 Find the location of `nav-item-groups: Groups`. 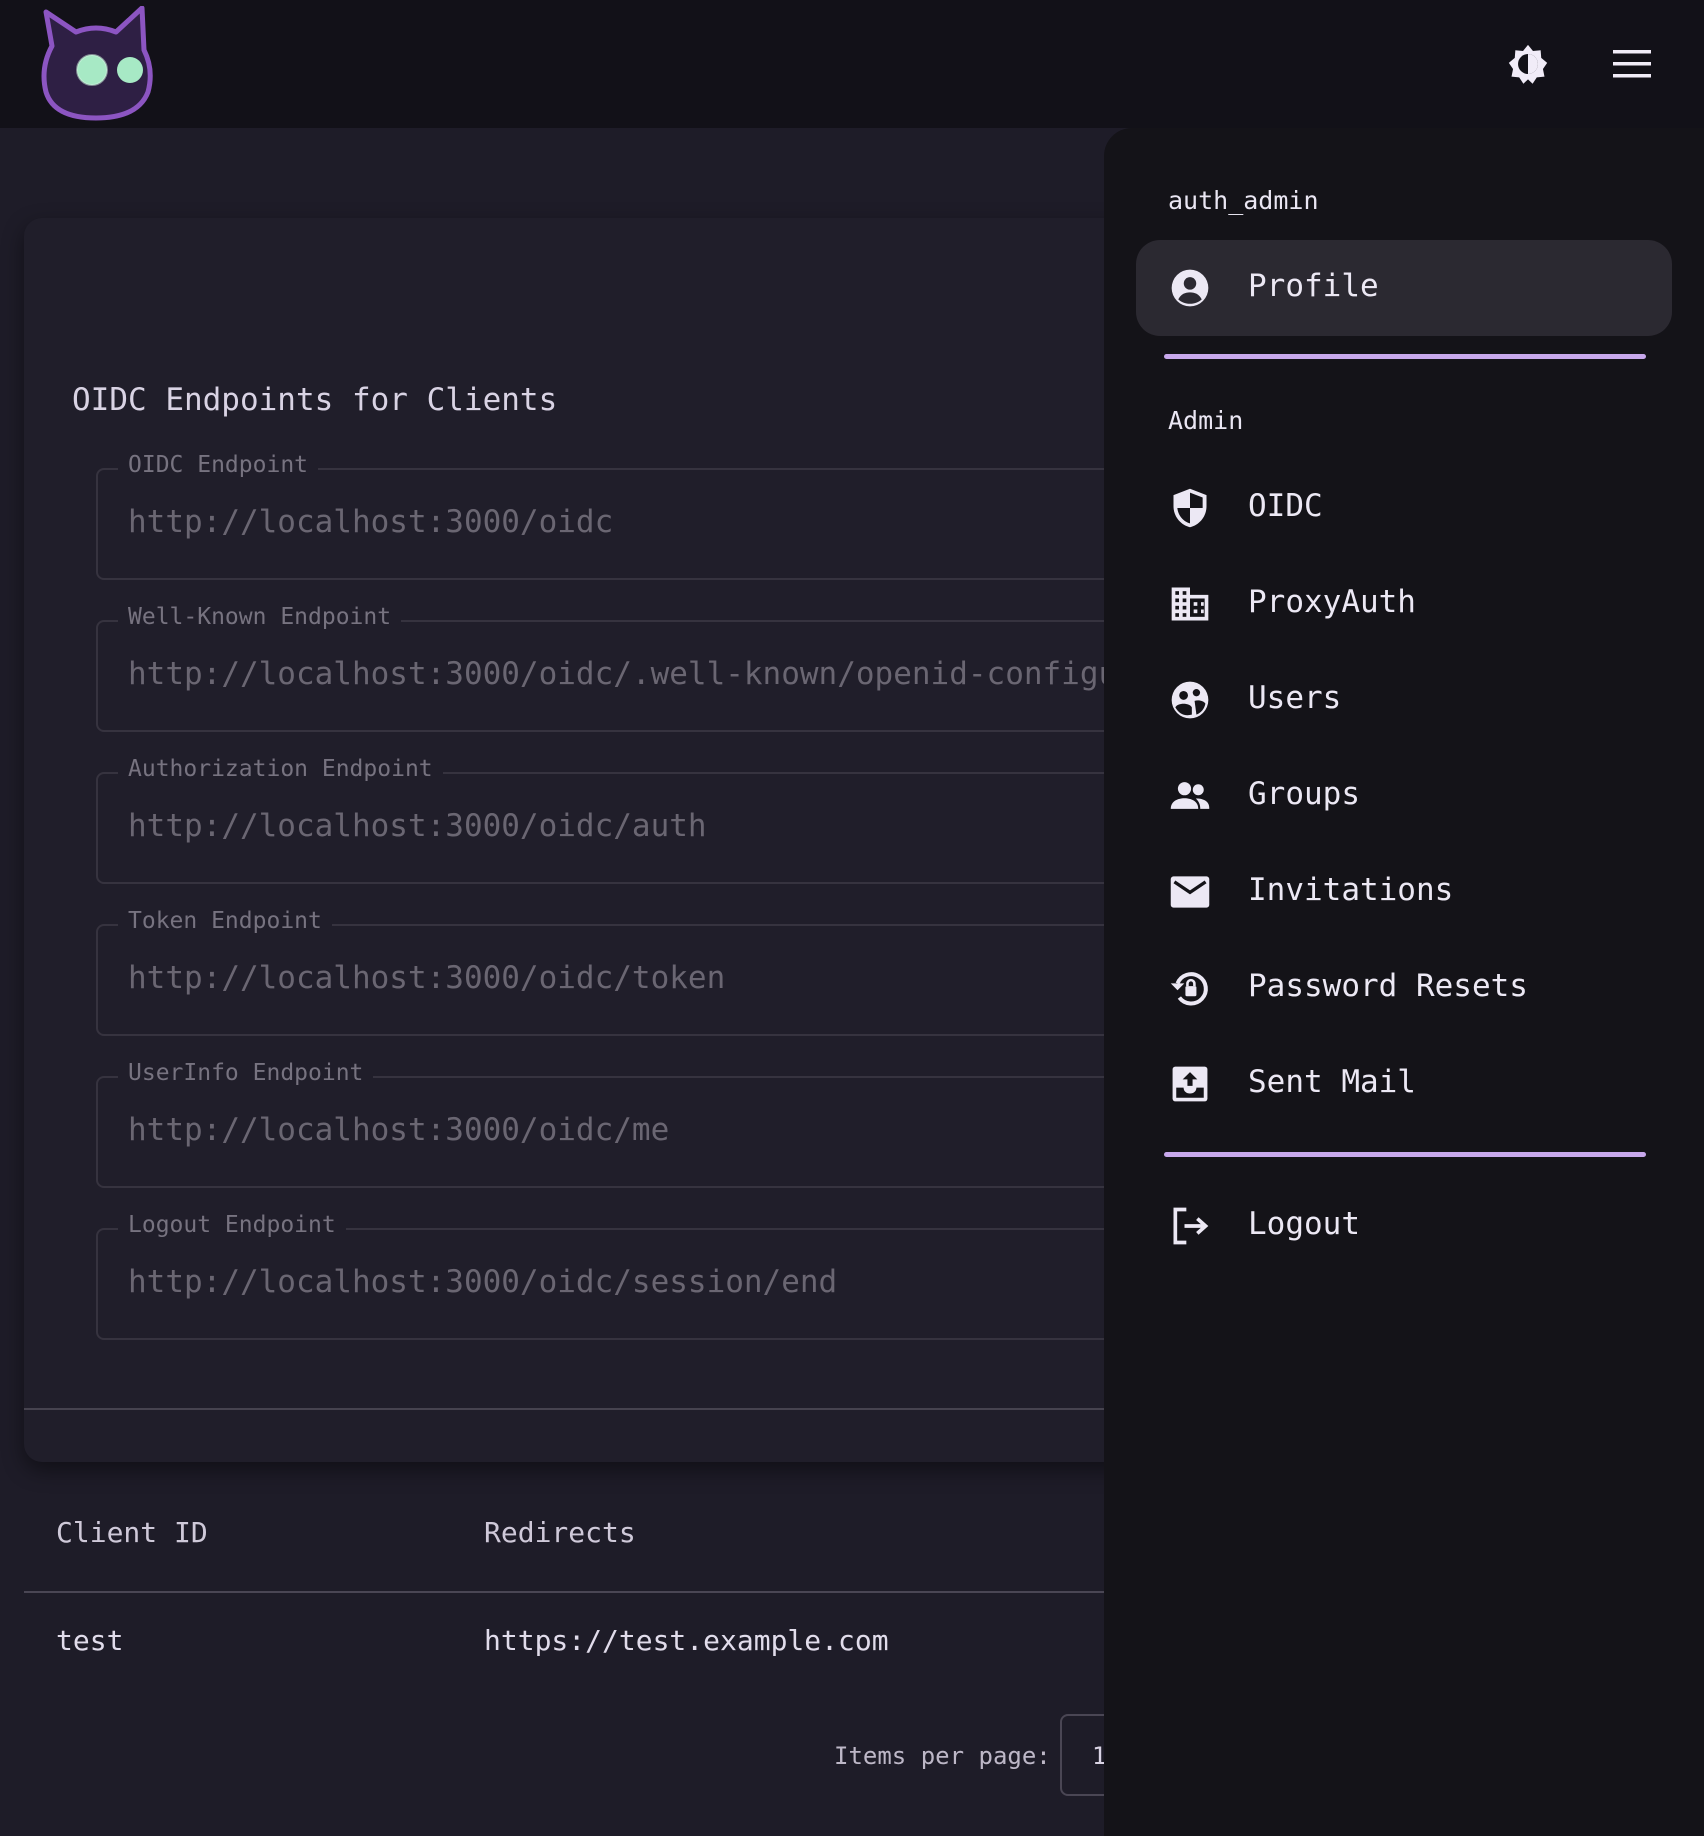

nav-item-groups: Groups is located at coordinates (1404, 796).